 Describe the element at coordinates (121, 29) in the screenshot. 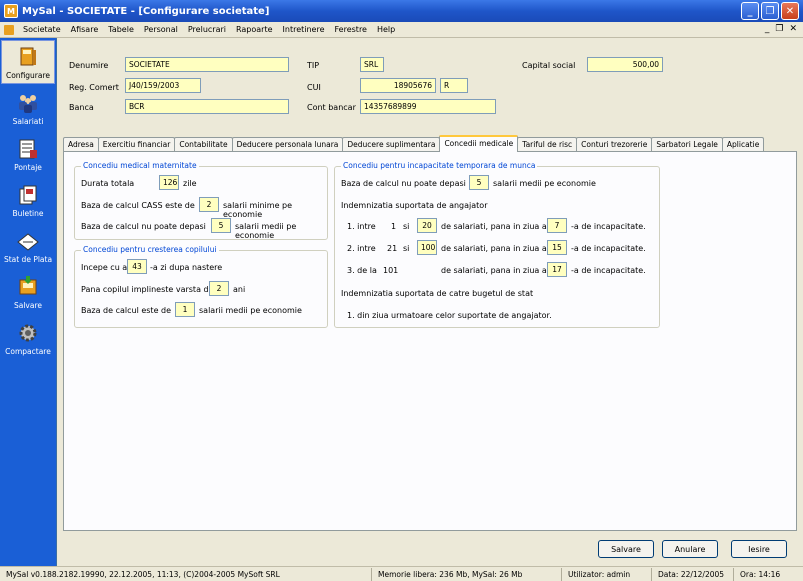

I see `menu-tabele: Tabele` at that location.